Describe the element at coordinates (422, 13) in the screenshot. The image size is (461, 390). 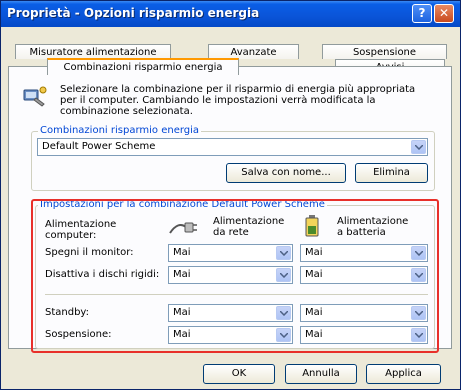
I see `help-button: ?` at that location.